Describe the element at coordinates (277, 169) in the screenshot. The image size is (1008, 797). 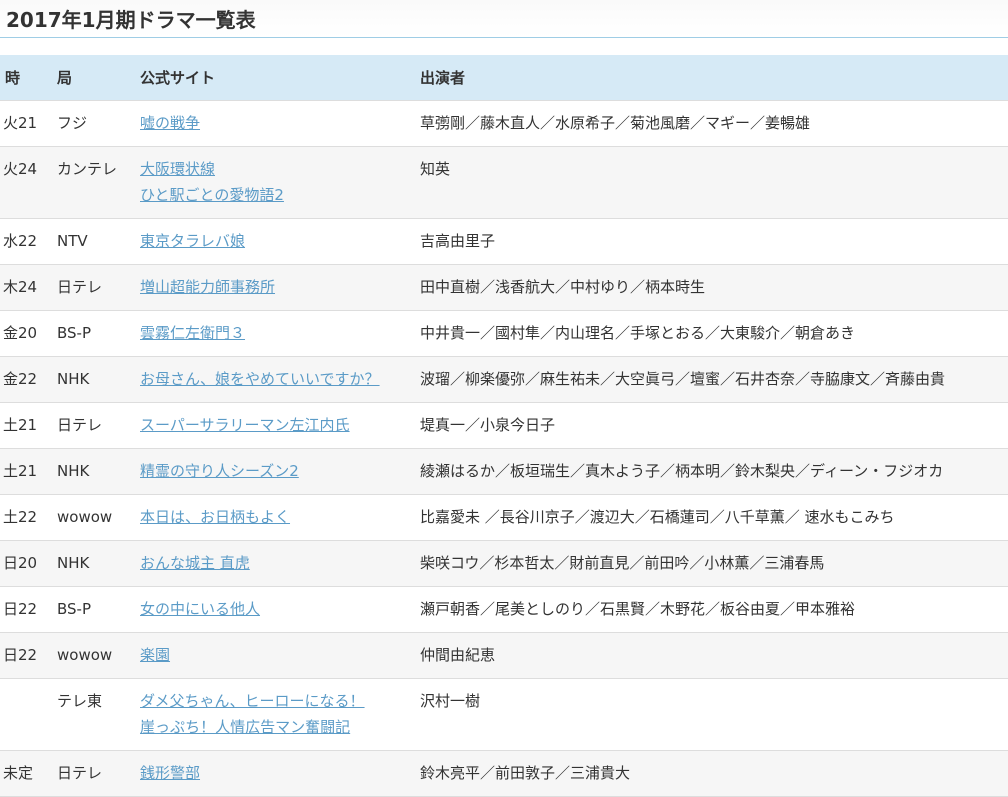
I see `official-site-link: 大阪環状線` at that location.